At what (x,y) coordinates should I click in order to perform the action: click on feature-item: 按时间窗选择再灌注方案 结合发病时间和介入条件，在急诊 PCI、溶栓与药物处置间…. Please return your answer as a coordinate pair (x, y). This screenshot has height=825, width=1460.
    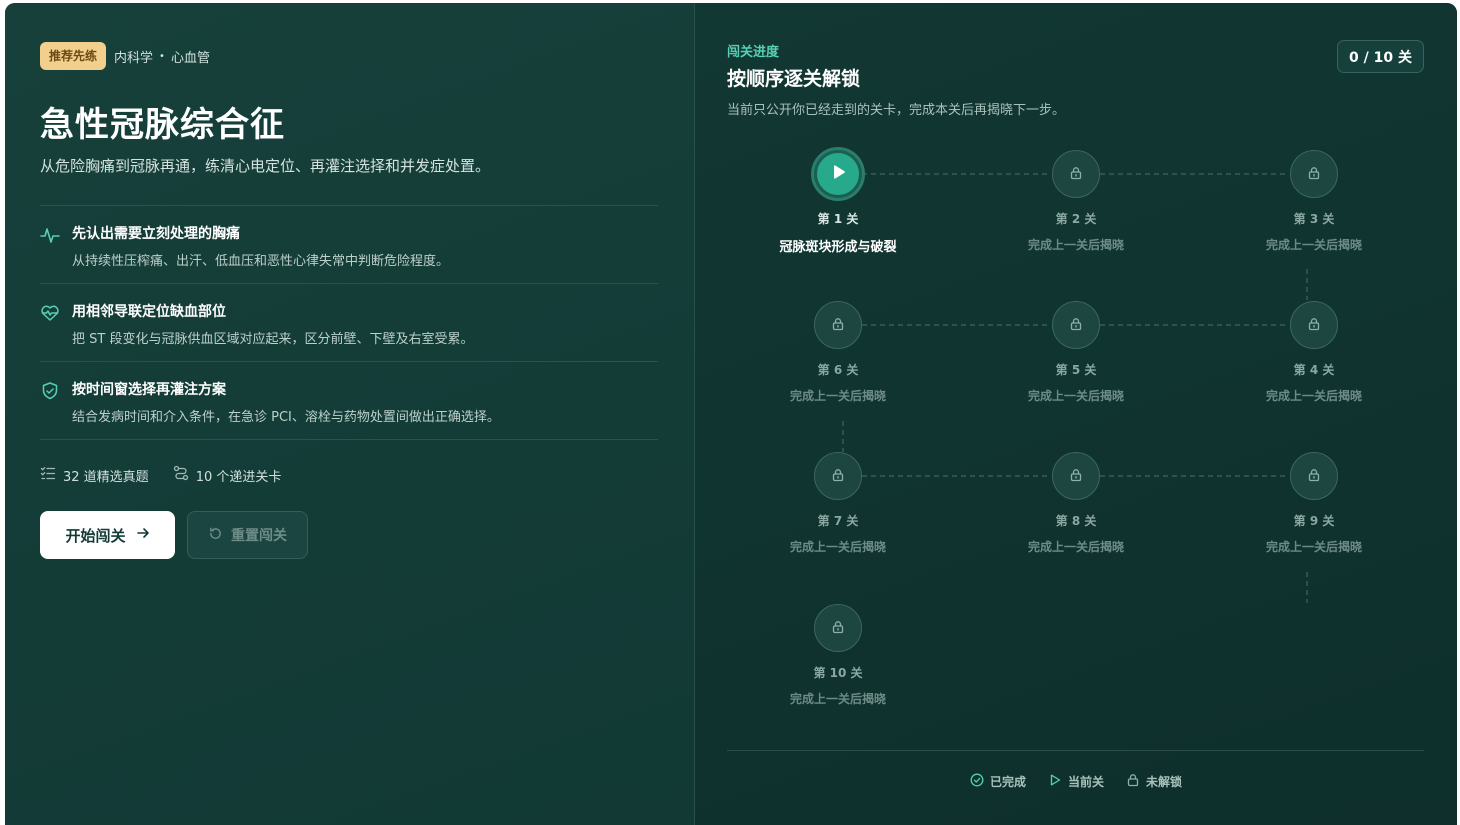
    Looking at the image, I should click on (349, 401).